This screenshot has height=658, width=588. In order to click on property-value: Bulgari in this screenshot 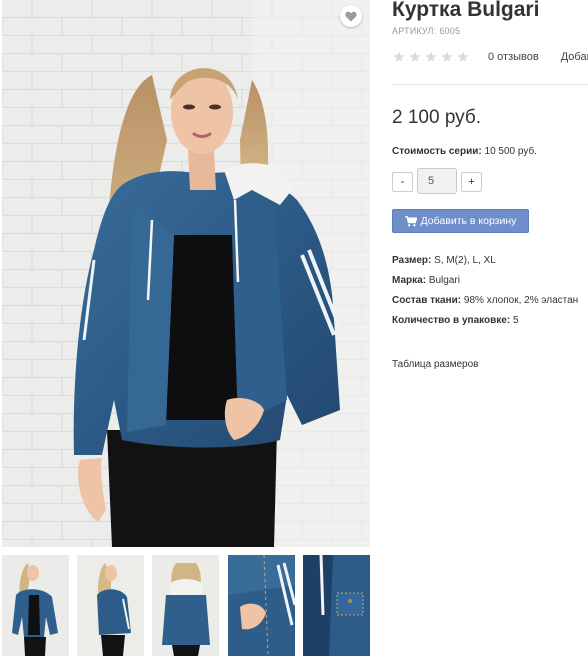, I will do `click(444, 280)`.